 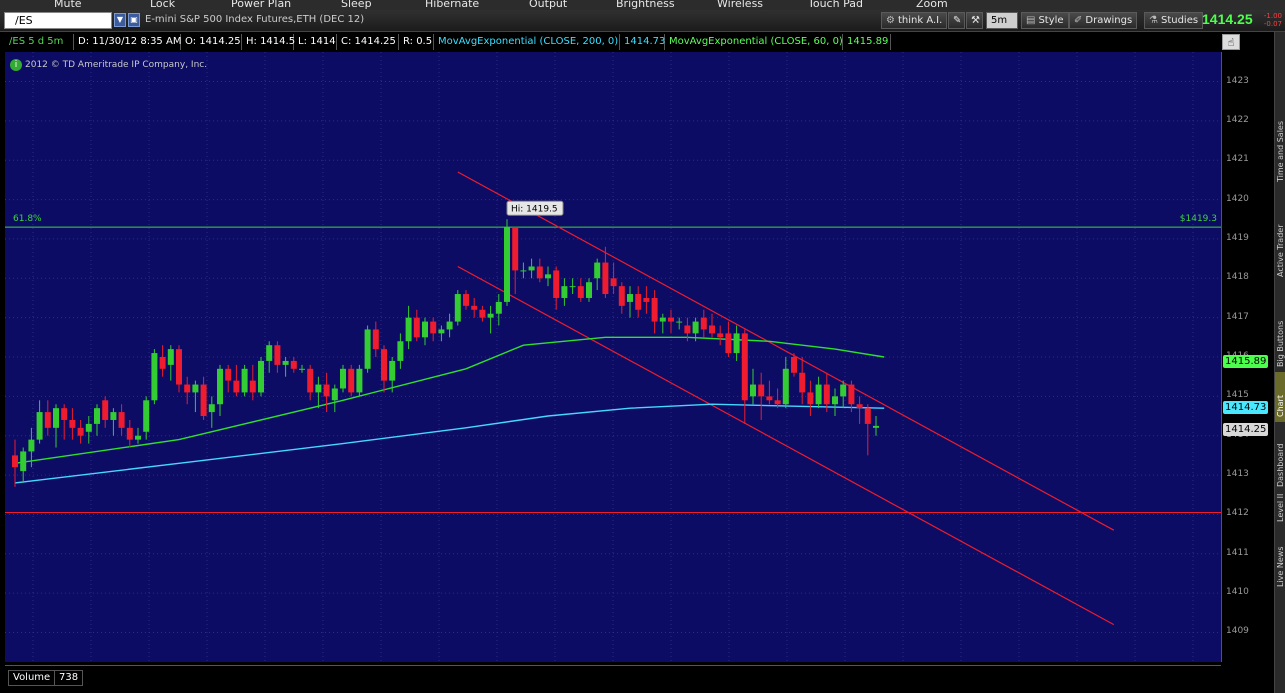 What do you see at coordinates (754, 42) in the screenshot?
I see `legend-ema60-label: MovAvgExponential (CLOSE, 60, 0)` at bounding box center [754, 42].